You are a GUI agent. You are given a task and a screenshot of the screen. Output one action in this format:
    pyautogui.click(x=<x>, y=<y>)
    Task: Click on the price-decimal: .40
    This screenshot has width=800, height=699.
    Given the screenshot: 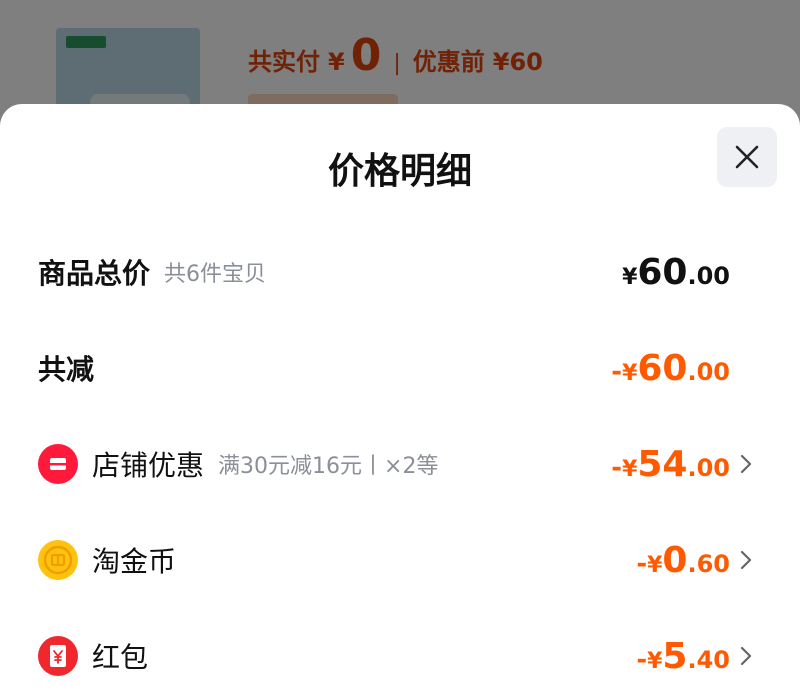 What is the action you would take?
    pyautogui.click(x=708, y=660)
    